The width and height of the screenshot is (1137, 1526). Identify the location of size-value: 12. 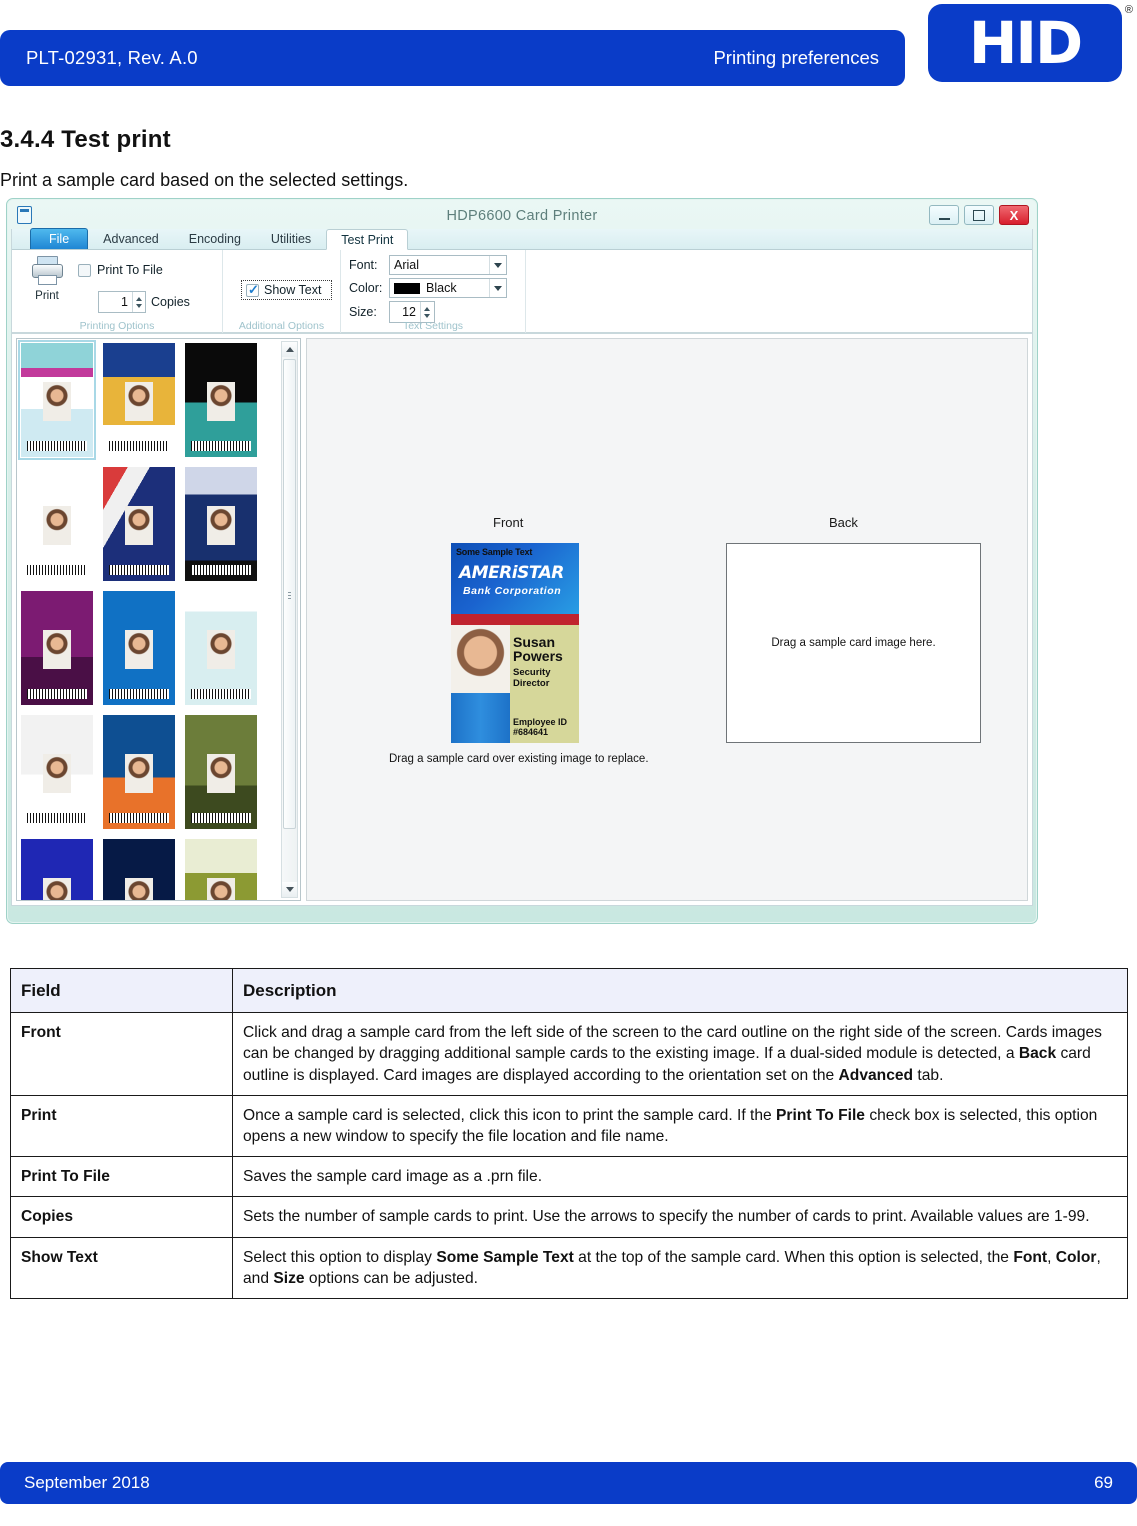
(405, 312).